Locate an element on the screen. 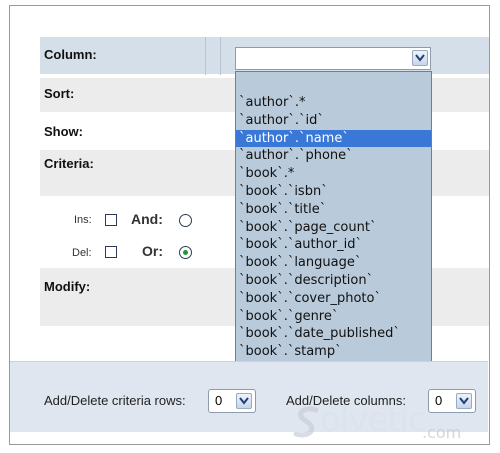 This screenshot has height=453, width=500. column-option: `book`.`stamp` is located at coordinates (333, 352).